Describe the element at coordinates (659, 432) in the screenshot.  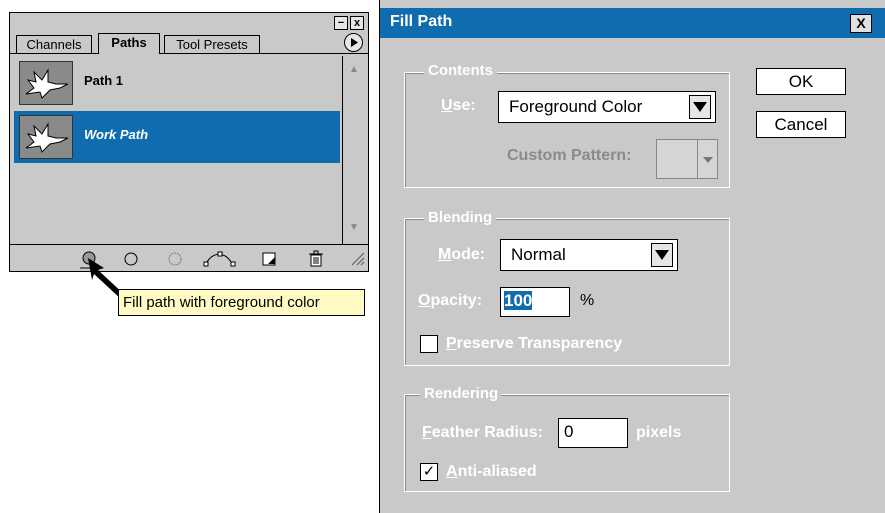
I see `feather-unit-label: pixels` at that location.